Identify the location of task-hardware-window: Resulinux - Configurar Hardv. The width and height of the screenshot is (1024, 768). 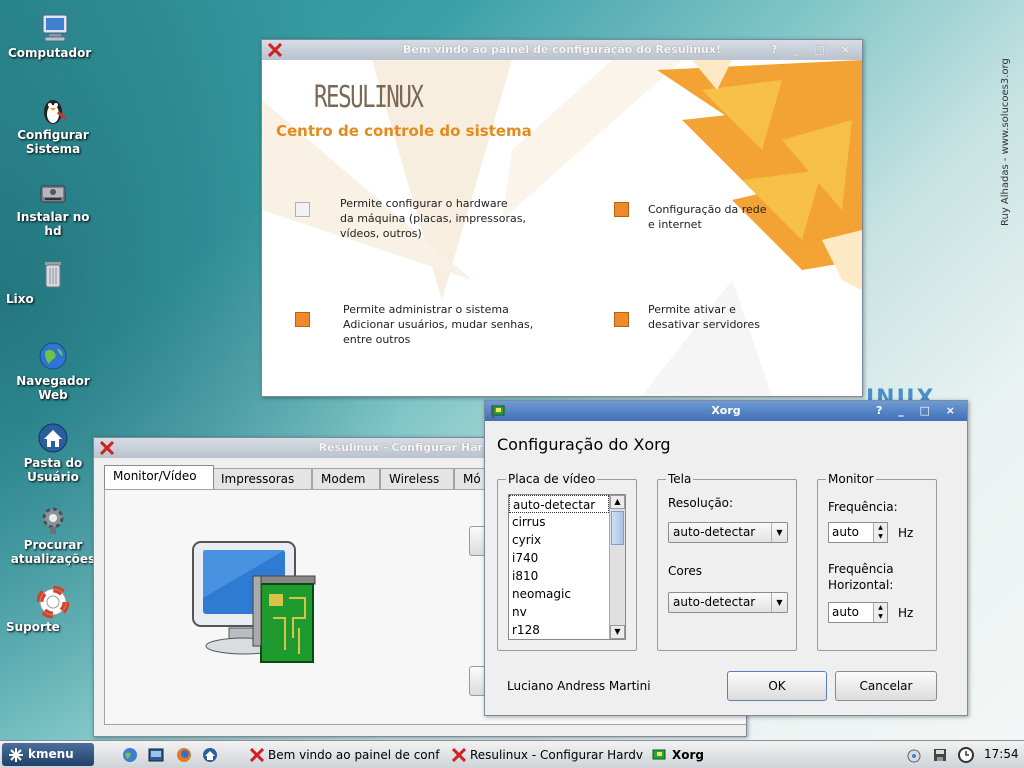
(548, 755).